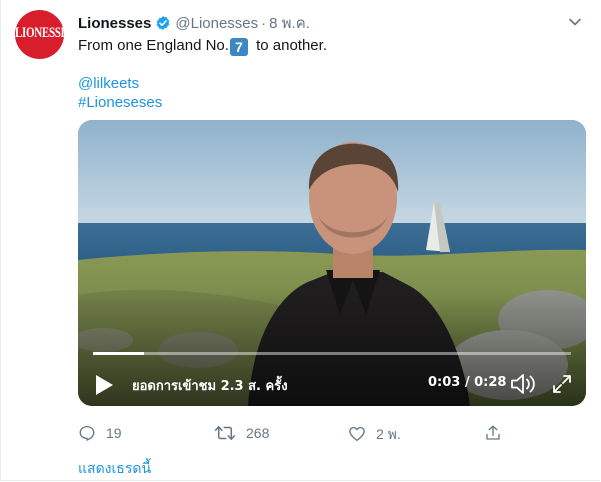  Describe the element at coordinates (104, 387) in the screenshot. I see `play-icon` at that location.